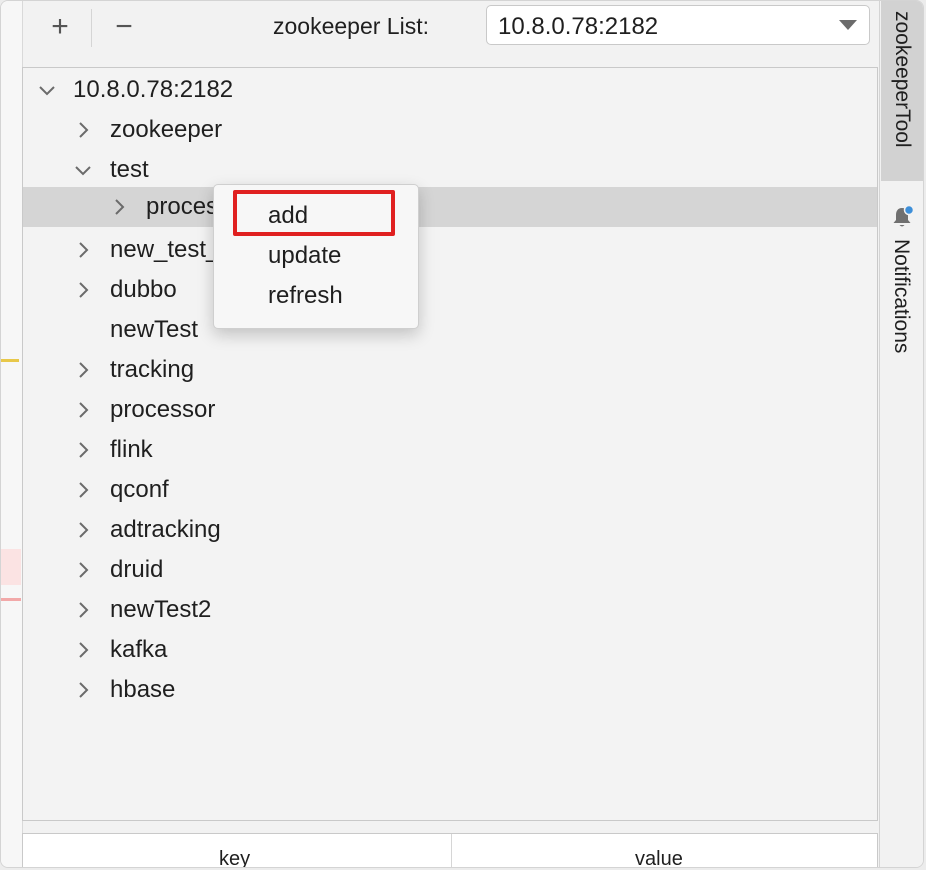  Describe the element at coordinates (351, 26) in the screenshot. I see `zookeeper-list-label: zookeeper List:` at that location.